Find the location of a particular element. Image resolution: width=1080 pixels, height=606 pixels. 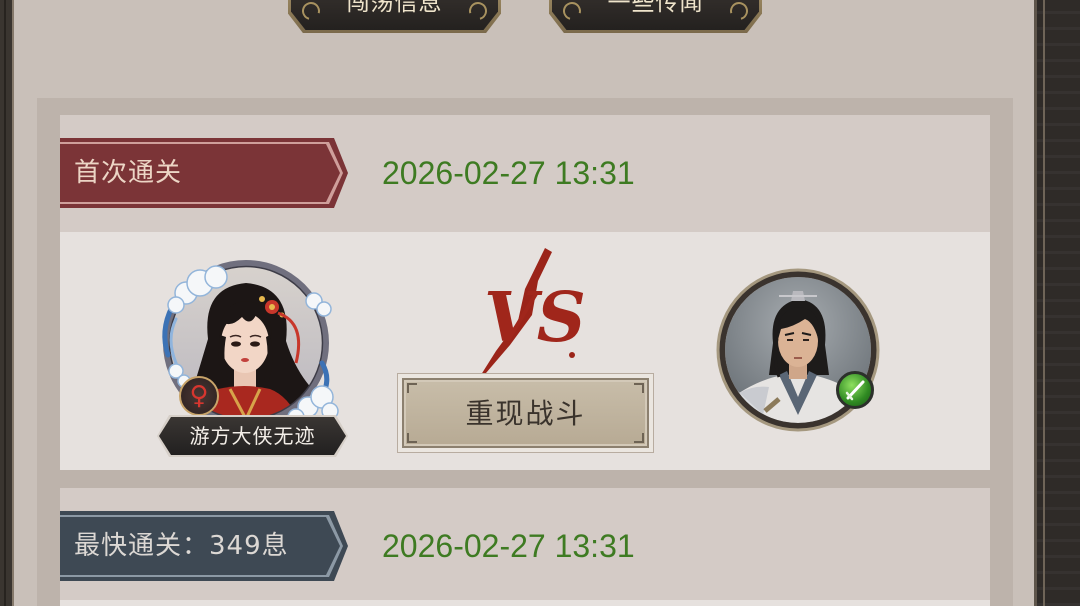

replay-battle-button: 重现战斗 is located at coordinates (525, 413).